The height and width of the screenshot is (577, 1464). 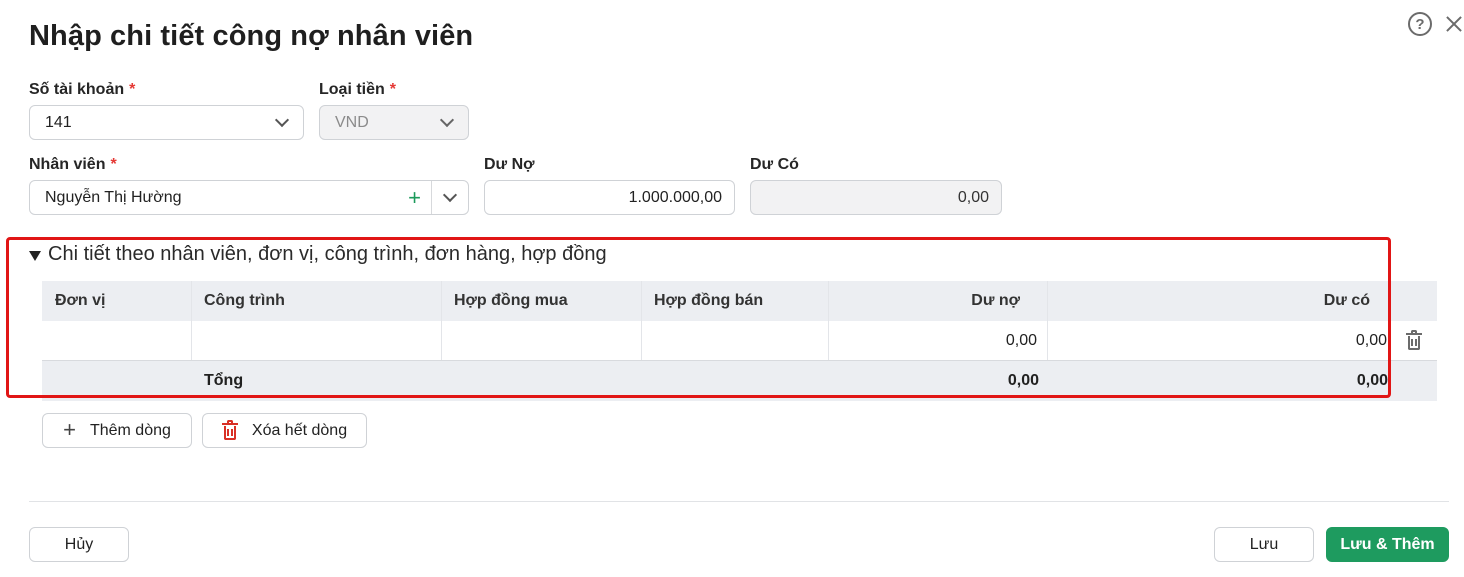 What do you see at coordinates (1023, 380) in the screenshot?
I see `footer-total-du-no: 0,00` at bounding box center [1023, 380].